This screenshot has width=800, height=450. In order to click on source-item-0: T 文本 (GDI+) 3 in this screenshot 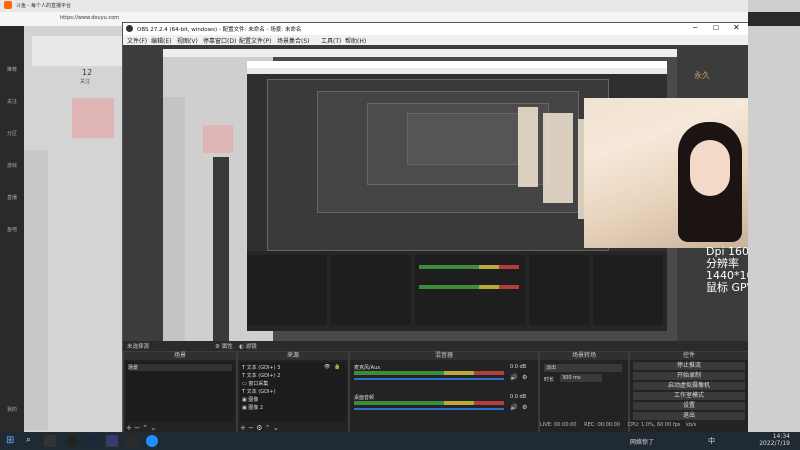, I will do `click(261, 367)`.